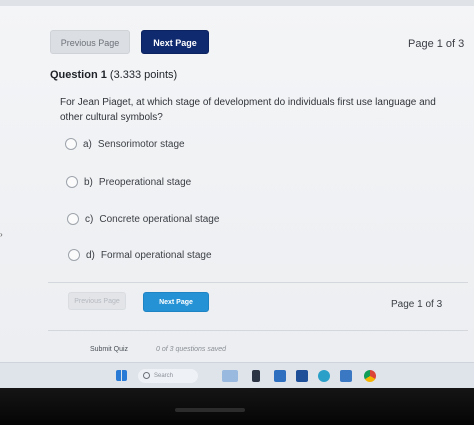 The image size is (474, 425). What do you see at coordinates (141, 144) in the screenshot?
I see `option-text: Sensorimotor stage` at bounding box center [141, 144].